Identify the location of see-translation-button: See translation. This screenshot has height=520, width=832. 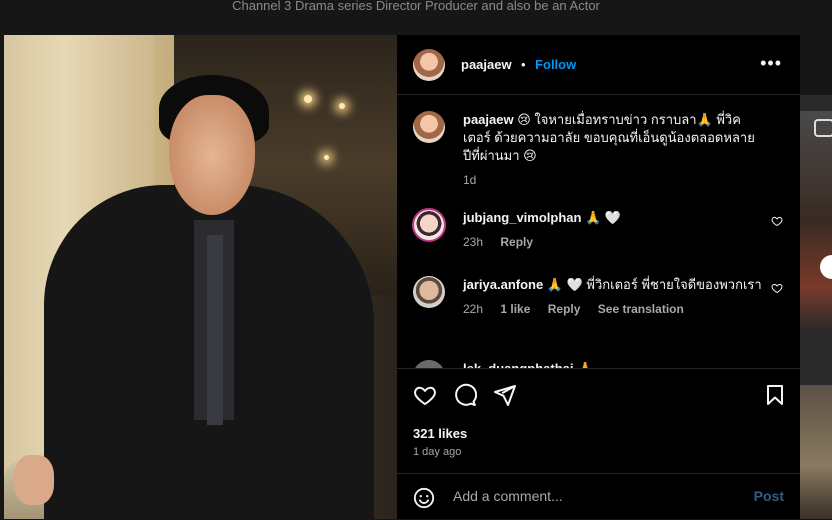
(641, 309).